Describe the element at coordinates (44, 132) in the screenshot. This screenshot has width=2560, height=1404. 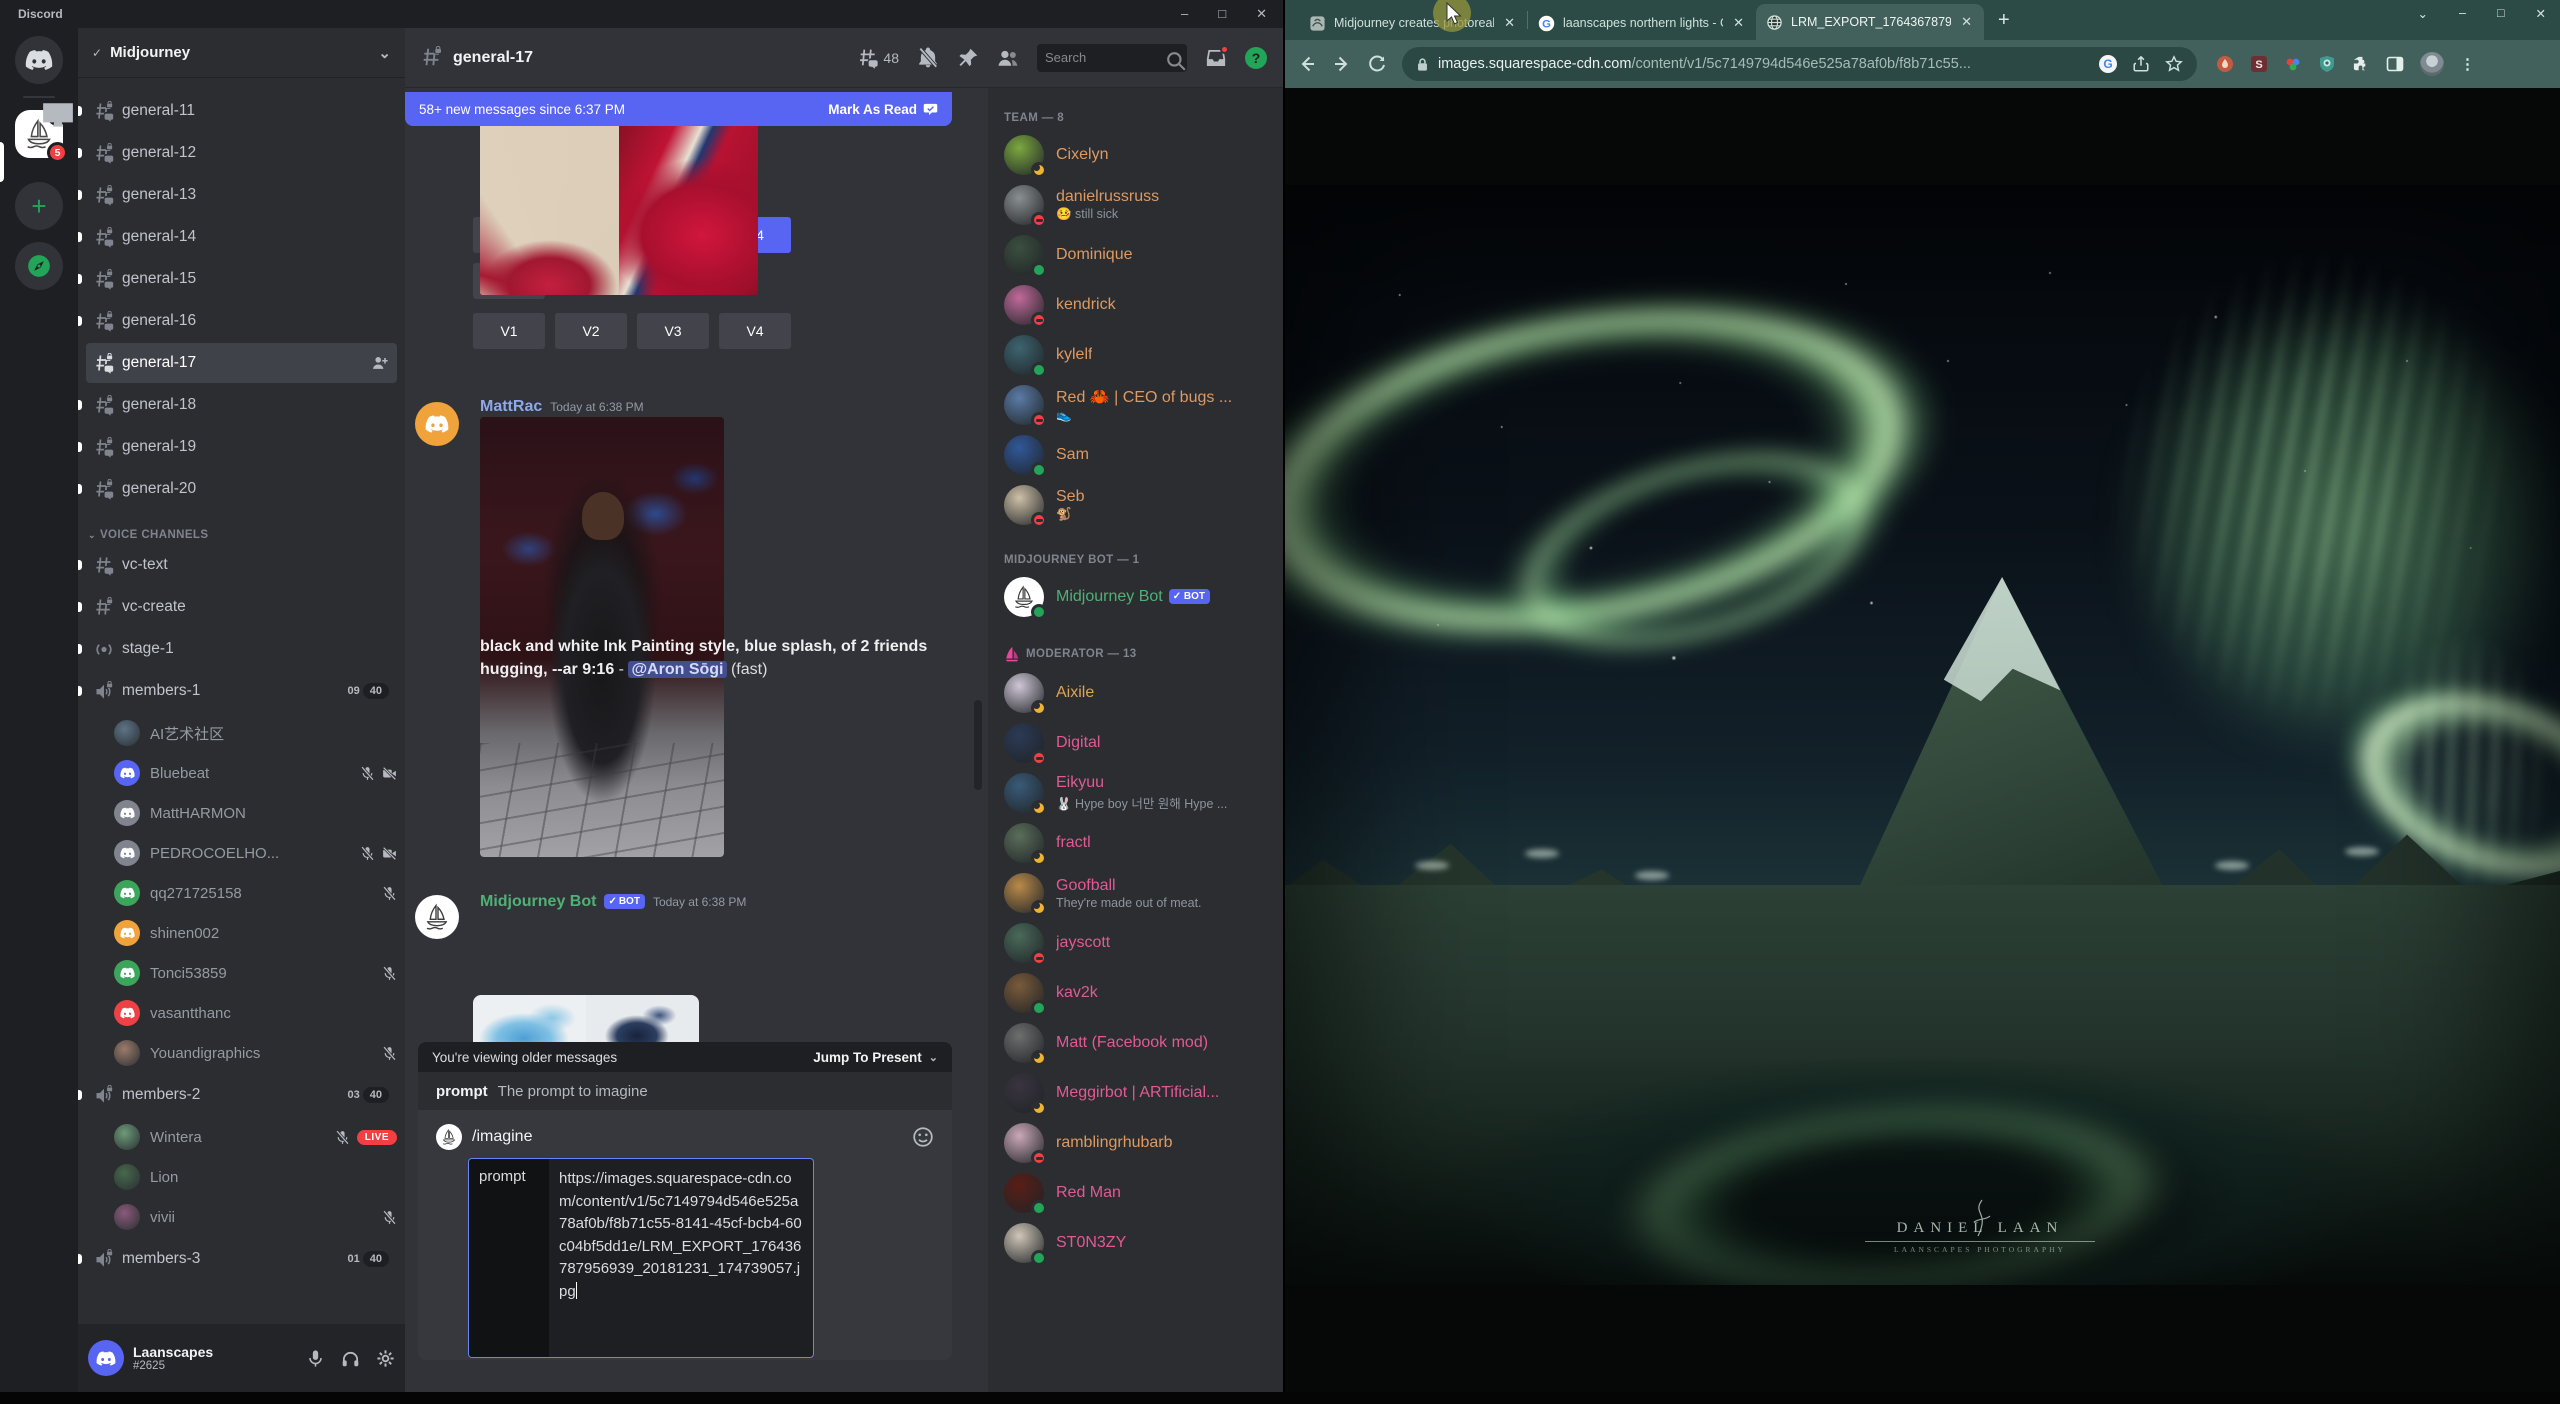
I see `server-icon-midjourney: 5` at that location.